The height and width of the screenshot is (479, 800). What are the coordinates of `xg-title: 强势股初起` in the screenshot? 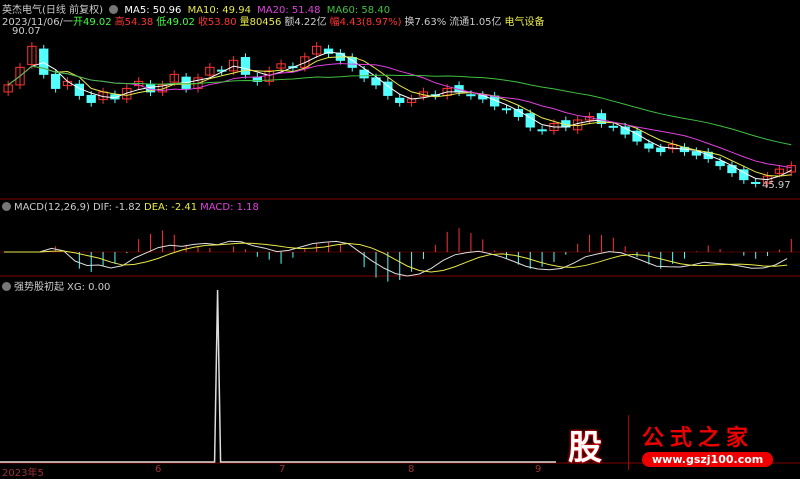 It's located at (39, 287).